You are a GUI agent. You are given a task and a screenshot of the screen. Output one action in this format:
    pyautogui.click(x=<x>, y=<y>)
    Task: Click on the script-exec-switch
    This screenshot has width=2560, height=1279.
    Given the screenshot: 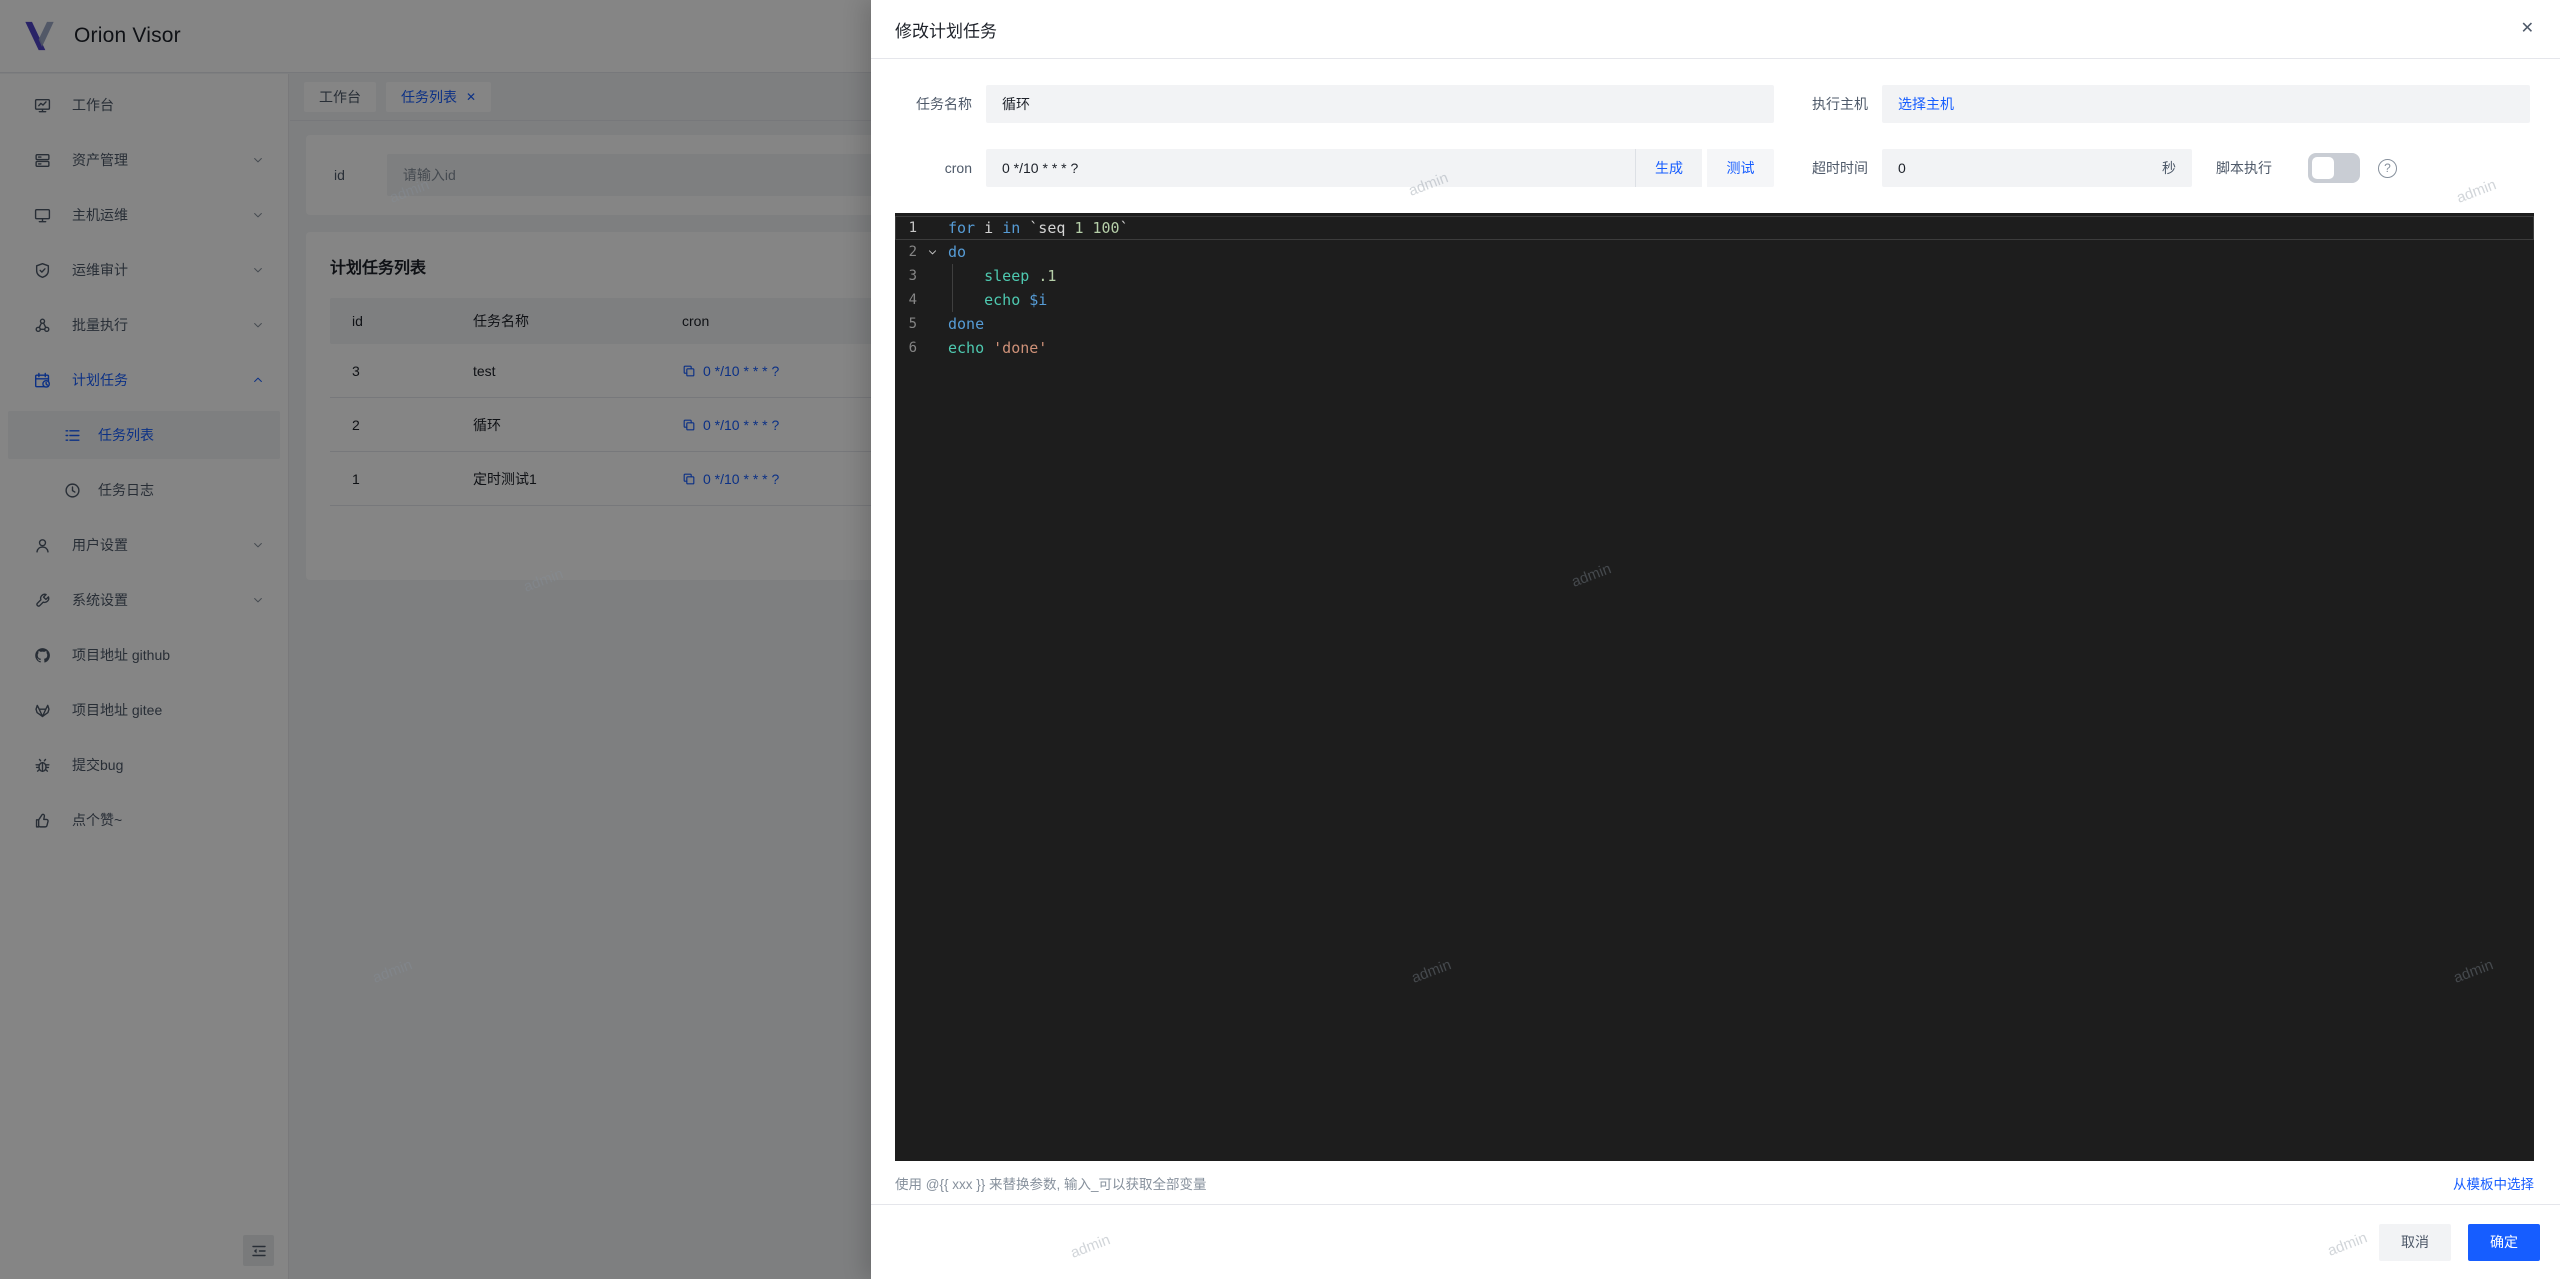 What is the action you would take?
    pyautogui.click(x=2334, y=168)
    